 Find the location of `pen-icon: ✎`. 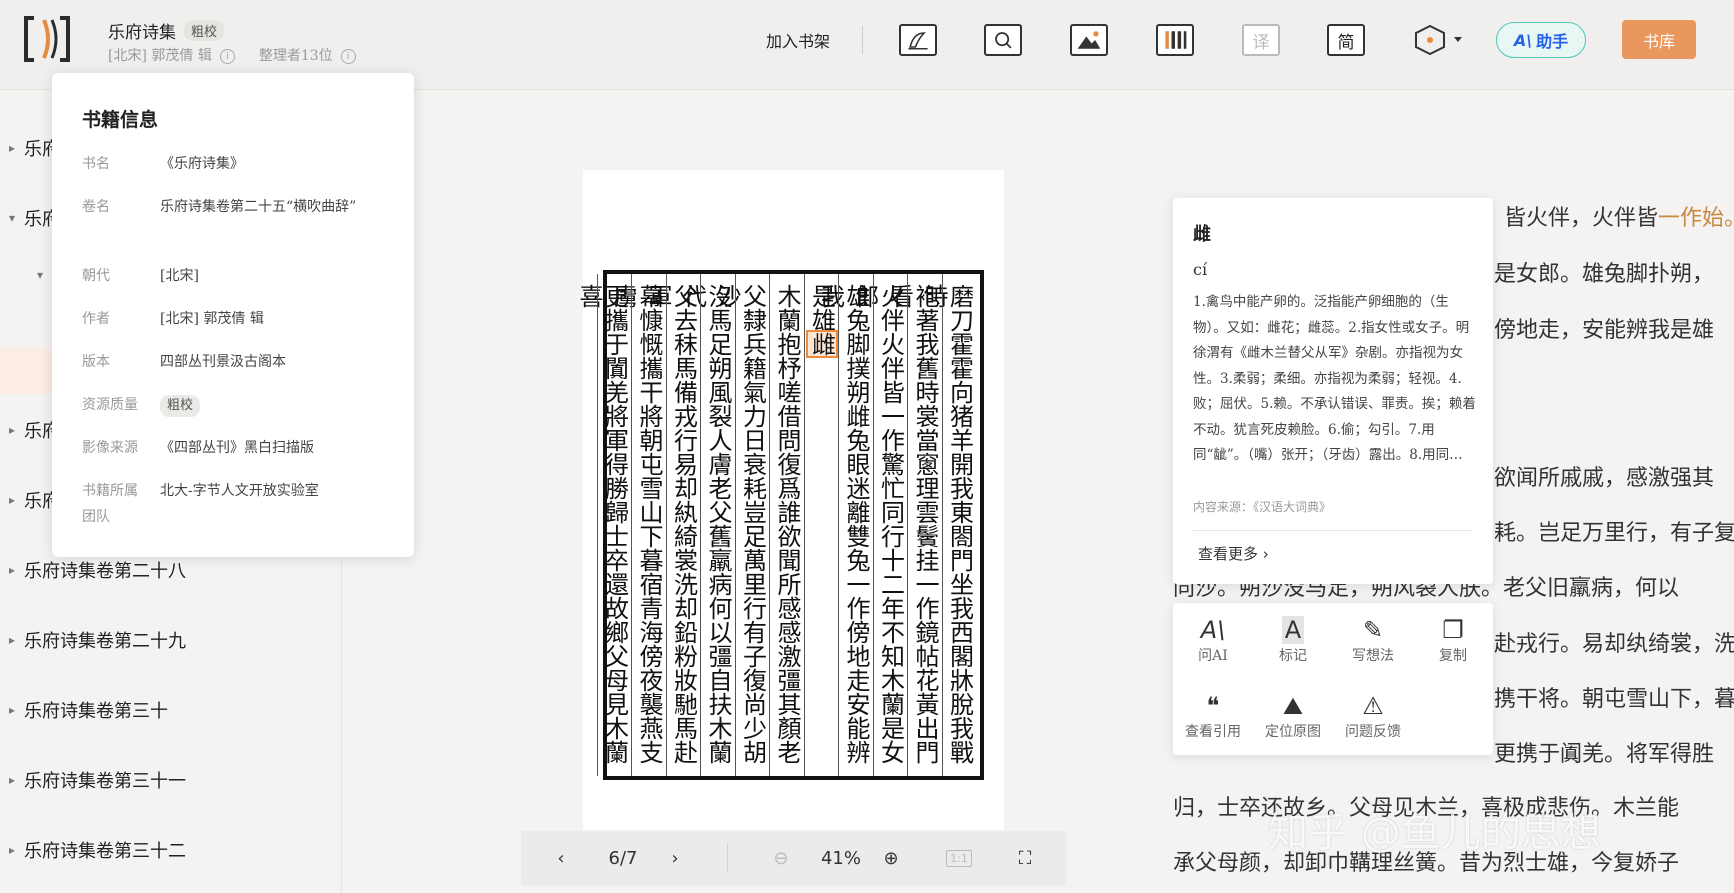

pen-icon: ✎ is located at coordinates (1373, 630).